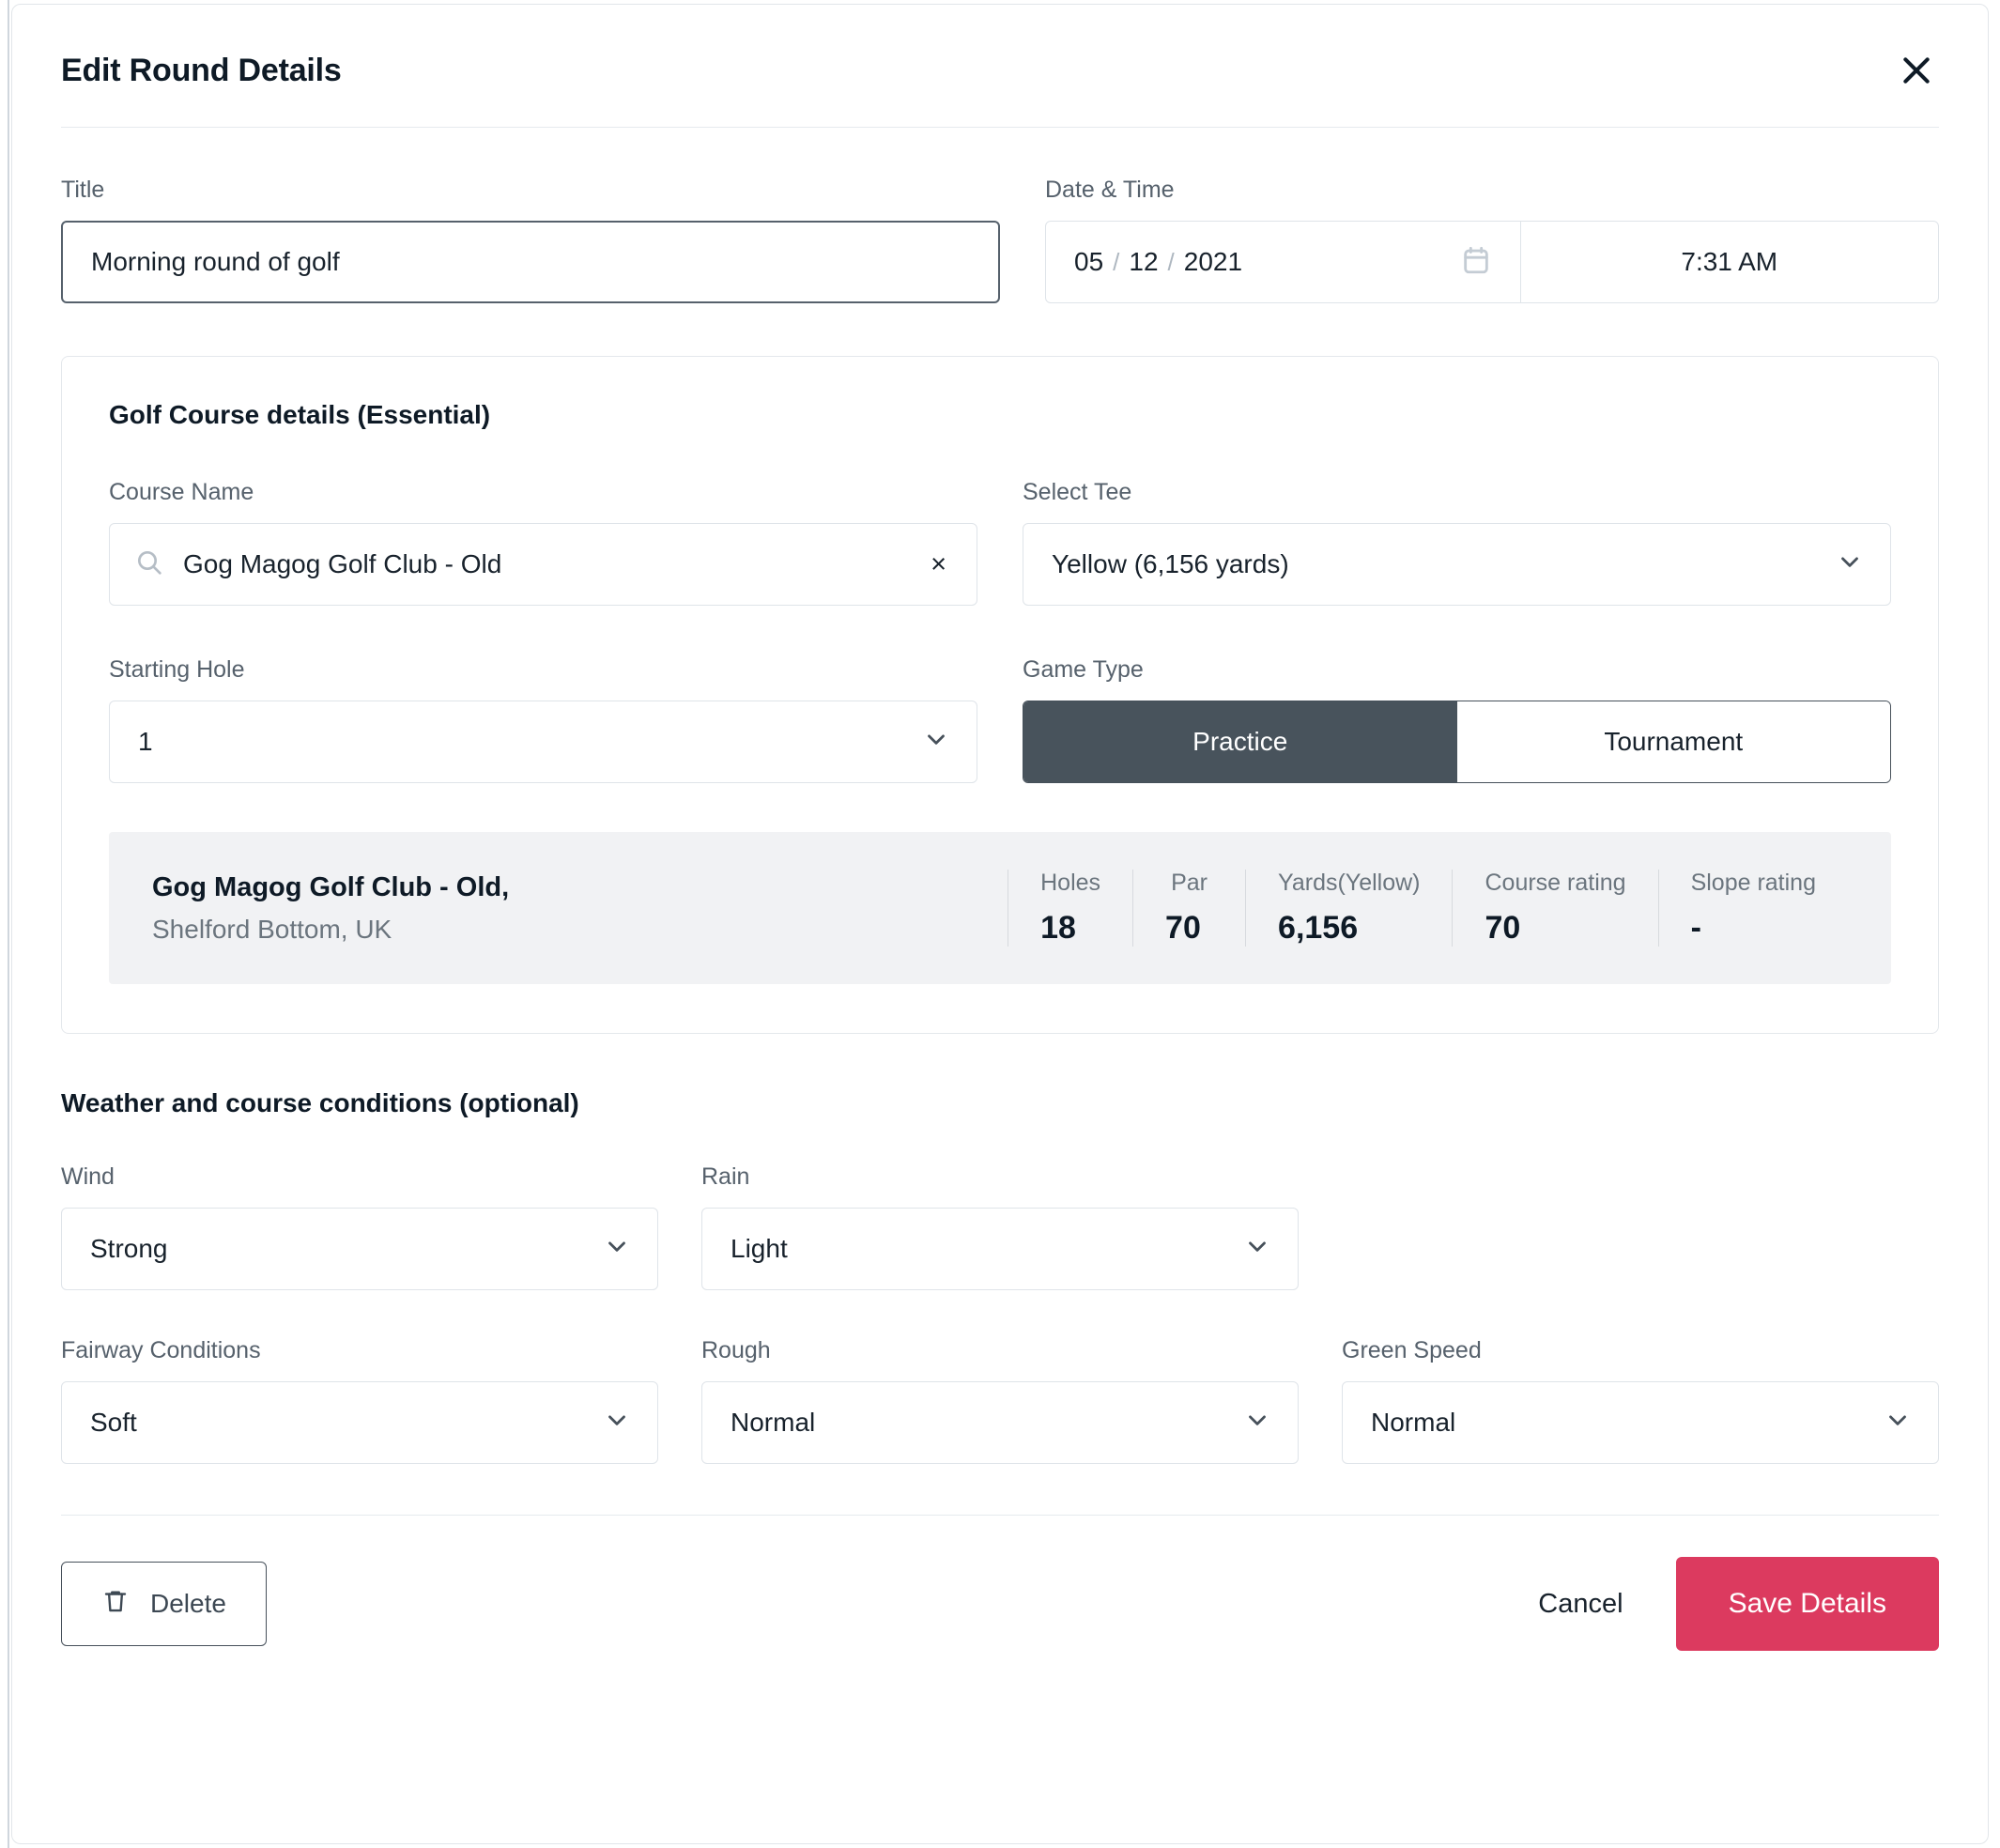 The image size is (2000, 1848). I want to click on title-field-group: Title Morning round of golf, so click(530, 240).